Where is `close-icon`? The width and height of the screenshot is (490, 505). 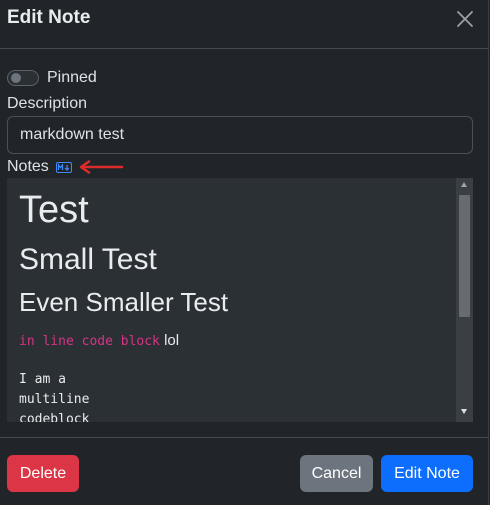 close-icon is located at coordinates (465, 19).